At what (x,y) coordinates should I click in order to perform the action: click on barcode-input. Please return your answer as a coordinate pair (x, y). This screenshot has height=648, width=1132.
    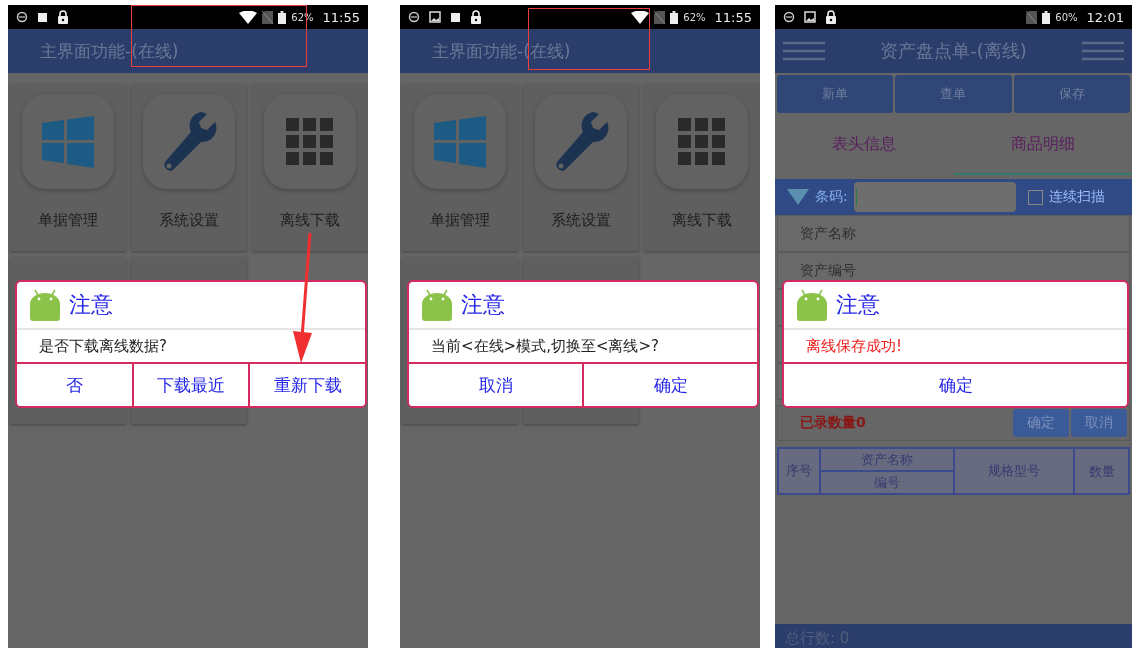
    Looking at the image, I should click on (934, 197).